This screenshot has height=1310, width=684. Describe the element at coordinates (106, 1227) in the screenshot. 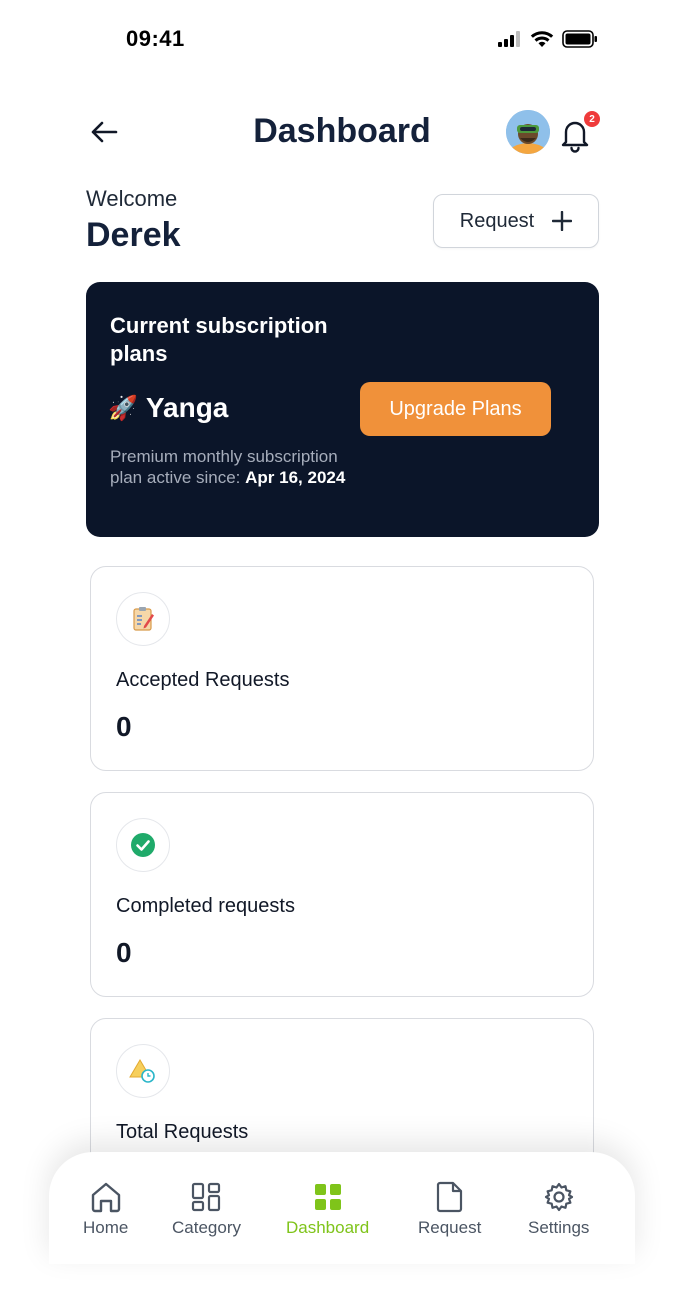

I see `nav-label: Home` at that location.